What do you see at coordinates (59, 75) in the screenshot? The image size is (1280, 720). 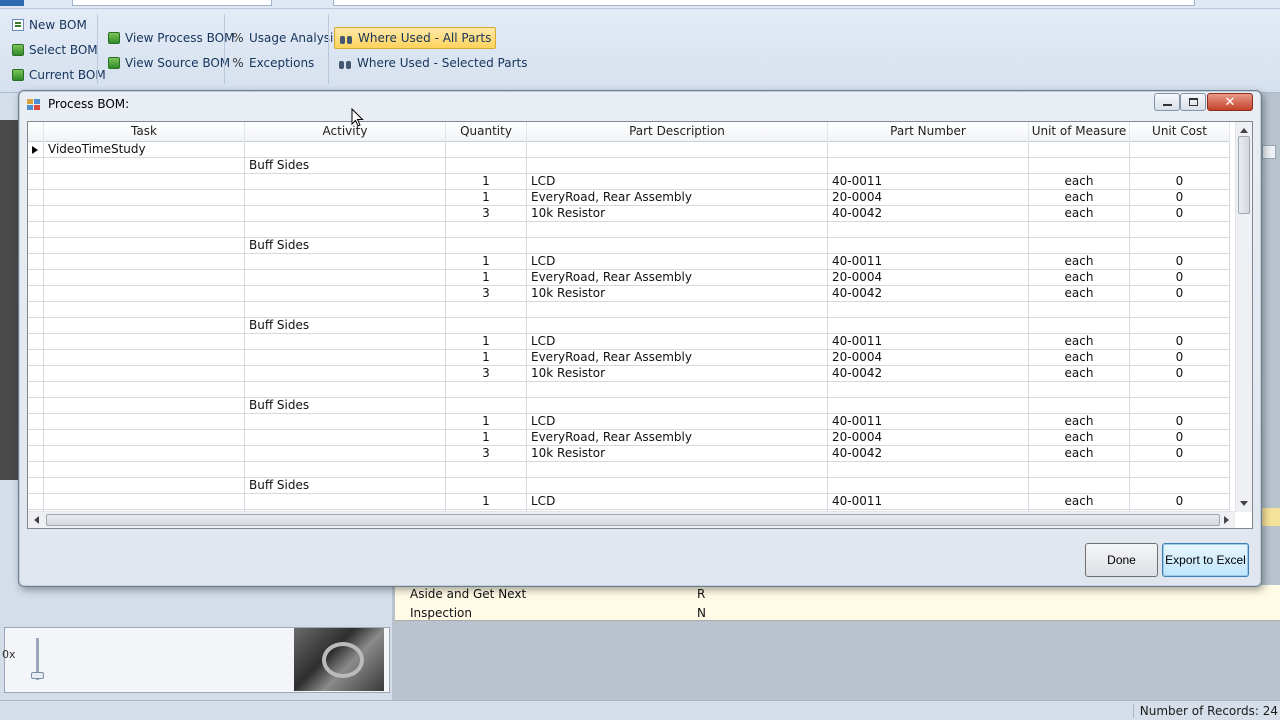 I see `current-bom-button: Current BOM` at bounding box center [59, 75].